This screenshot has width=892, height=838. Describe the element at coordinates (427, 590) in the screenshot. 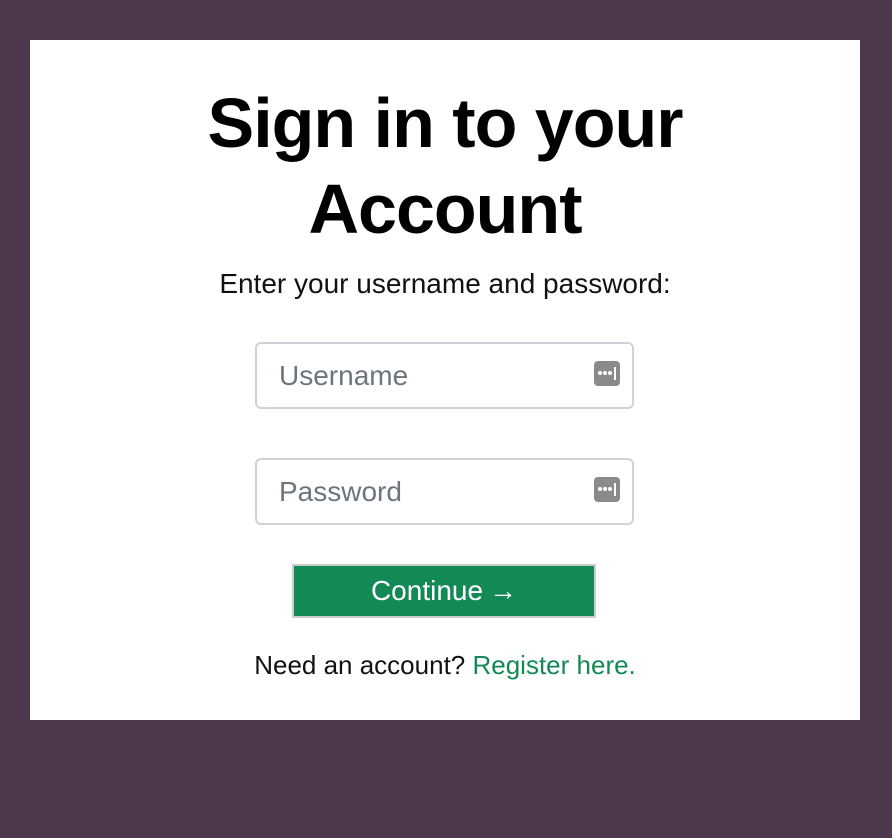

I see `continue-button-label: Continue` at that location.